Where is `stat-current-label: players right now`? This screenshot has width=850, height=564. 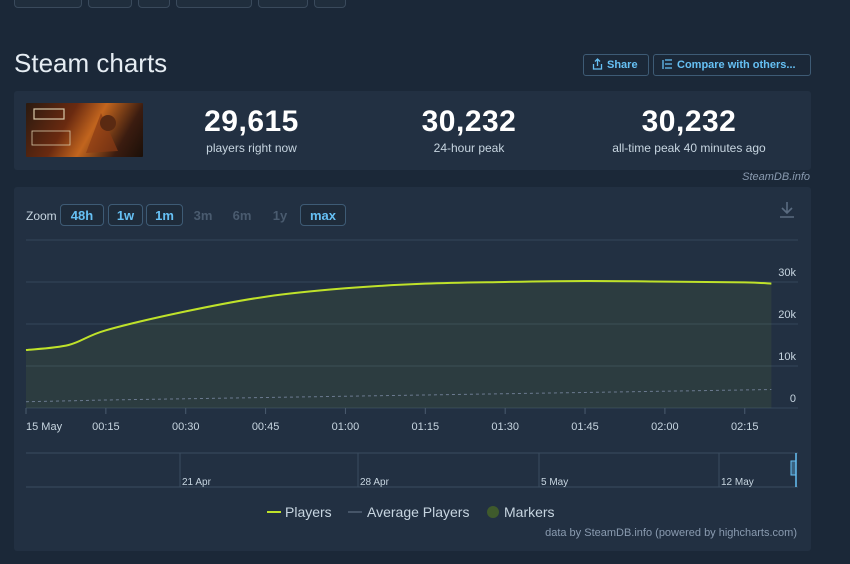
stat-current-label: players right now is located at coordinates (251, 148).